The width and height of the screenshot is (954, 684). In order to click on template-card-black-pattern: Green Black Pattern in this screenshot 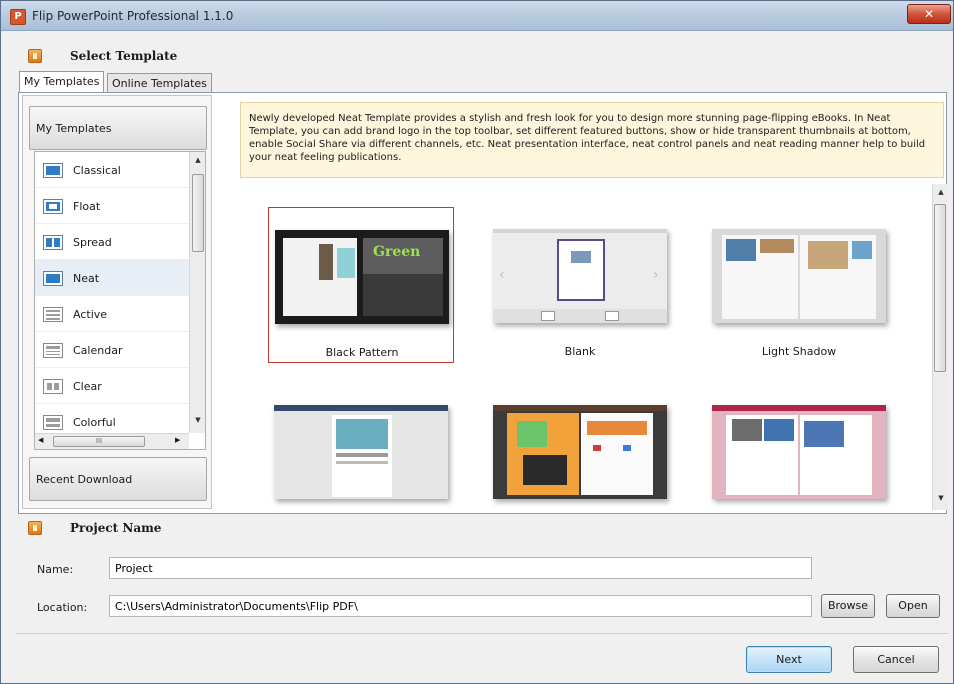, I will do `click(361, 285)`.